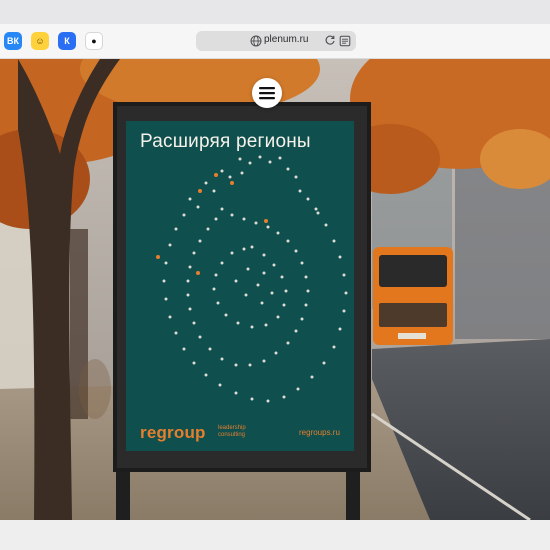 The width and height of the screenshot is (550, 550). What do you see at coordinates (40, 41) in the screenshot?
I see `smile-icon: ☺` at bounding box center [40, 41].